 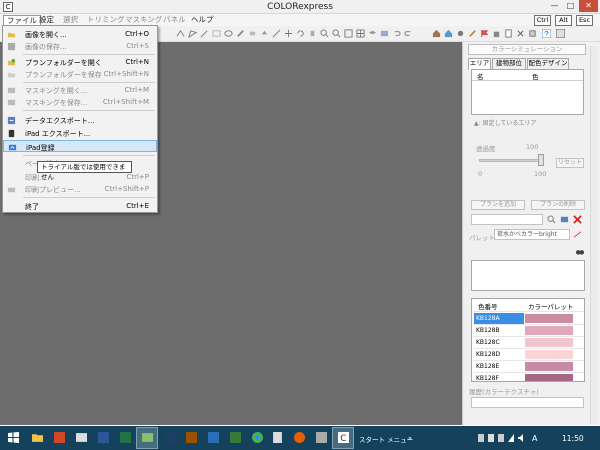 What do you see at coordinates (511, 160) in the screenshot?
I see `transparency-slider-track` at bounding box center [511, 160].